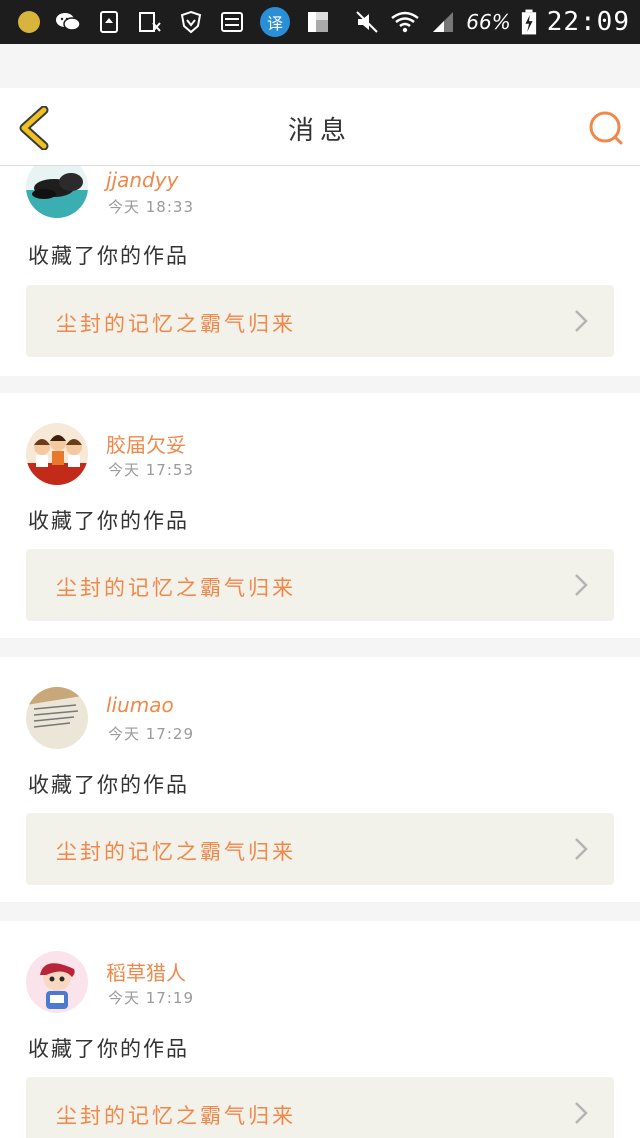 This screenshot has width=640, height=1138. I want to click on nav-header: 消息, so click(320, 127).